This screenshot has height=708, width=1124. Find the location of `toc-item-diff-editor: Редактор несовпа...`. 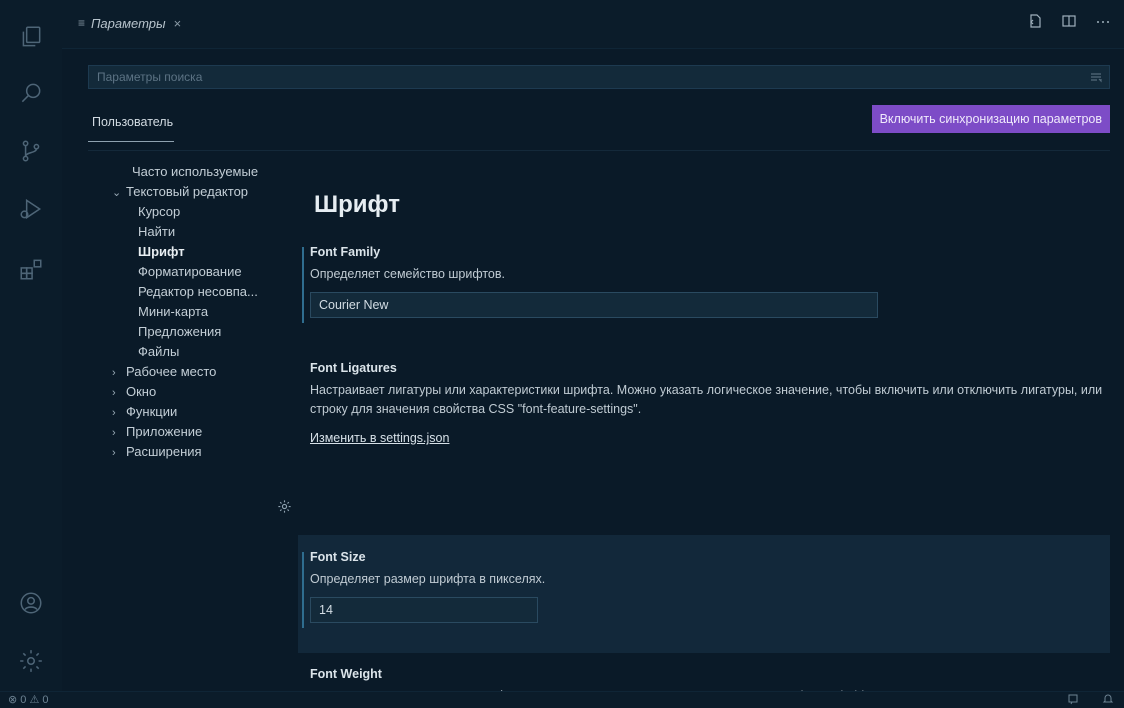

toc-item-diff-editor: Редактор несовпа... is located at coordinates (207, 292).